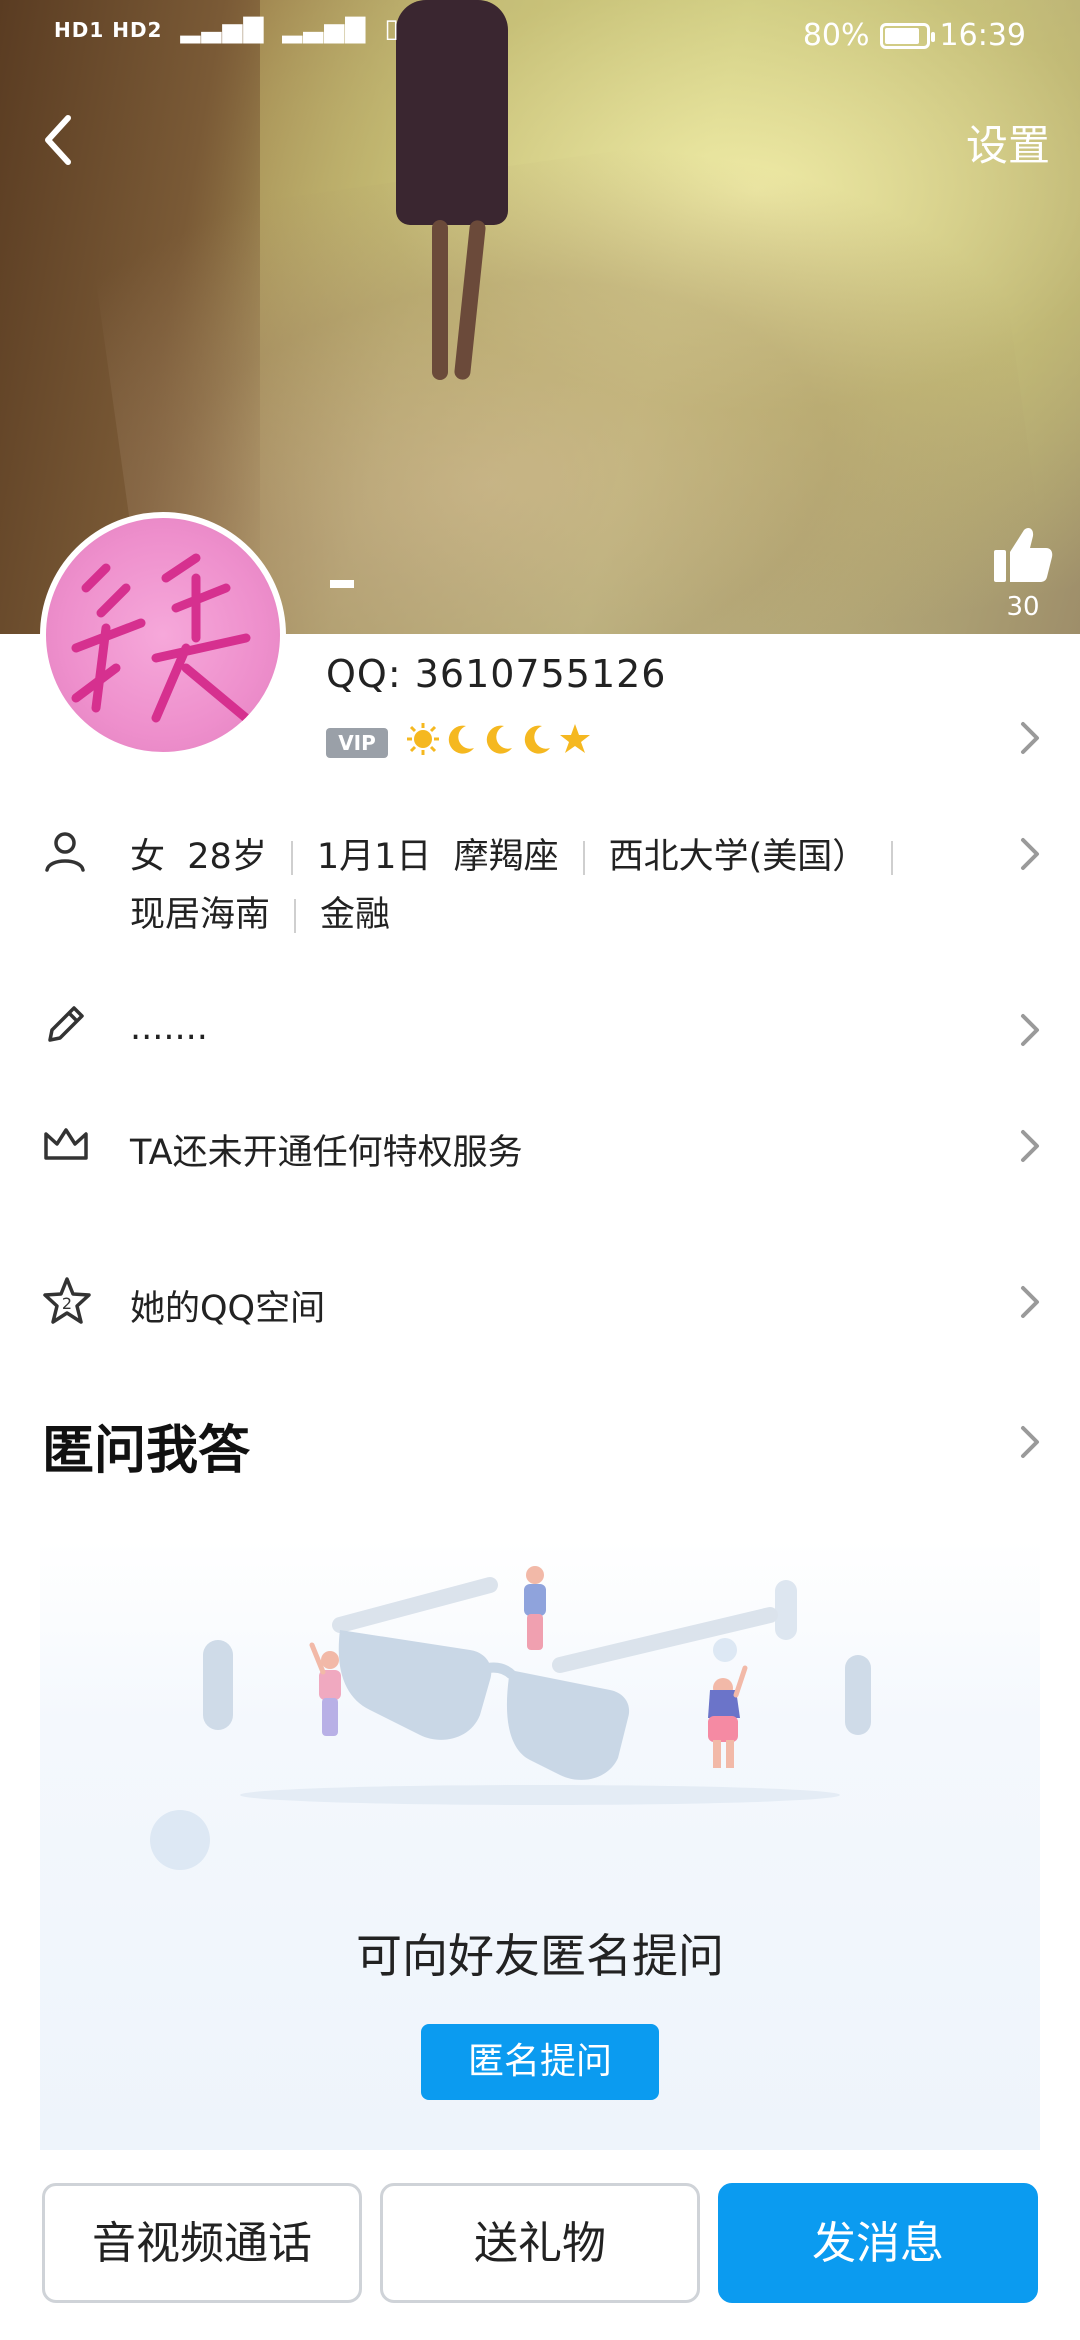  What do you see at coordinates (364, 674) in the screenshot?
I see `qq-label: QQ:` at bounding box center [364, 674].